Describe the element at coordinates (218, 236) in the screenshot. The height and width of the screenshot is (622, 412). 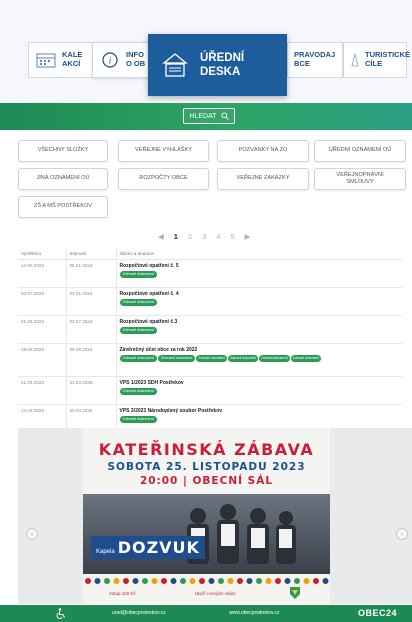
I see `pagination-page-4: 4` at that location.